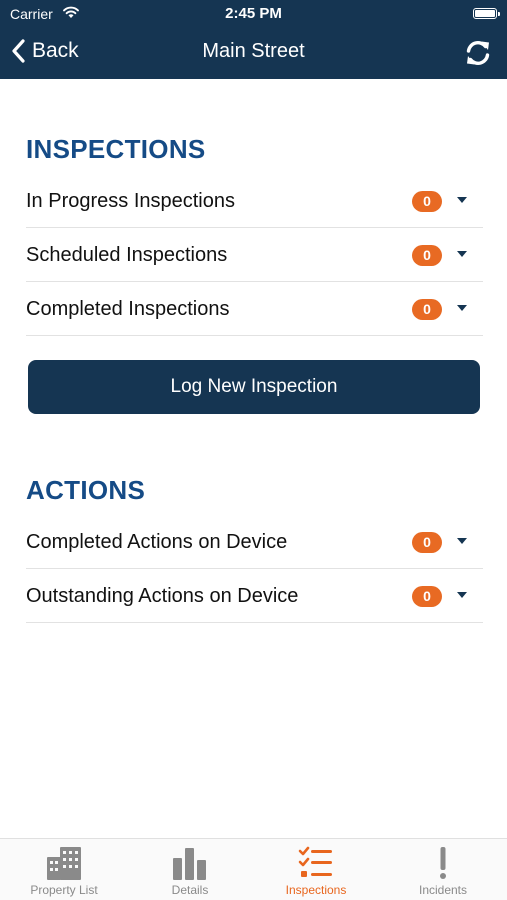 The width and height of the screenshot is (507, 900). I want to click on tab-label: Incidents, so click(443, 890).